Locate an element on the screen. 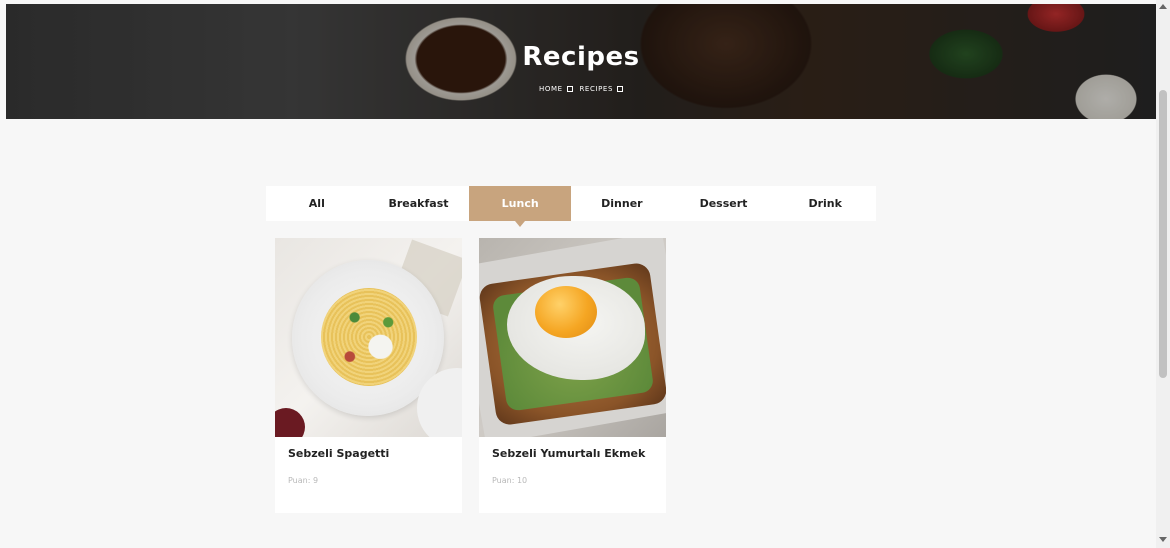  recipe-title: Sebzeli Spagetti is located at coordinates (338, 453).